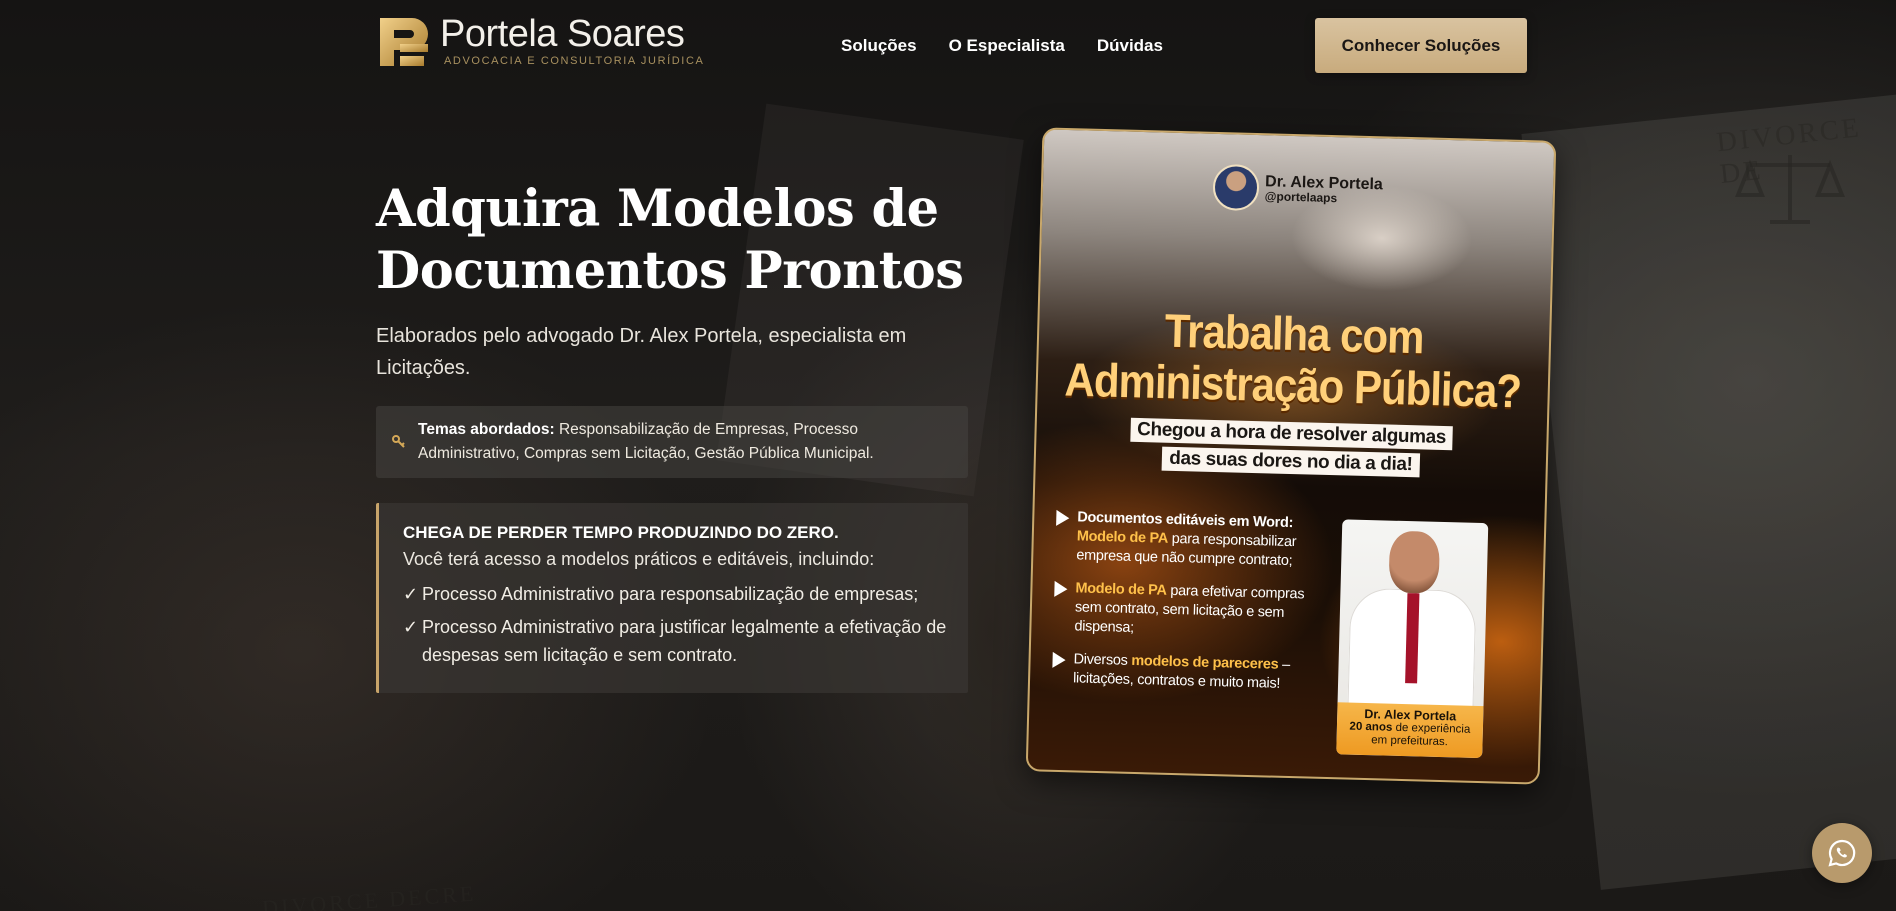  I want to click on whatsapp-icon, so click(1842, 853).